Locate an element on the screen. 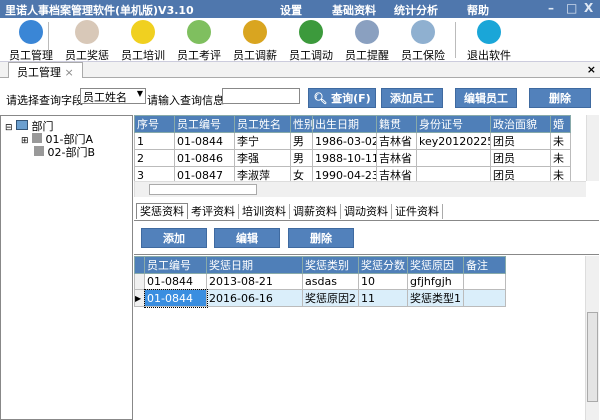 This screenshot has width=600, height=420. close-button: X is located at coordinates (588, 8).